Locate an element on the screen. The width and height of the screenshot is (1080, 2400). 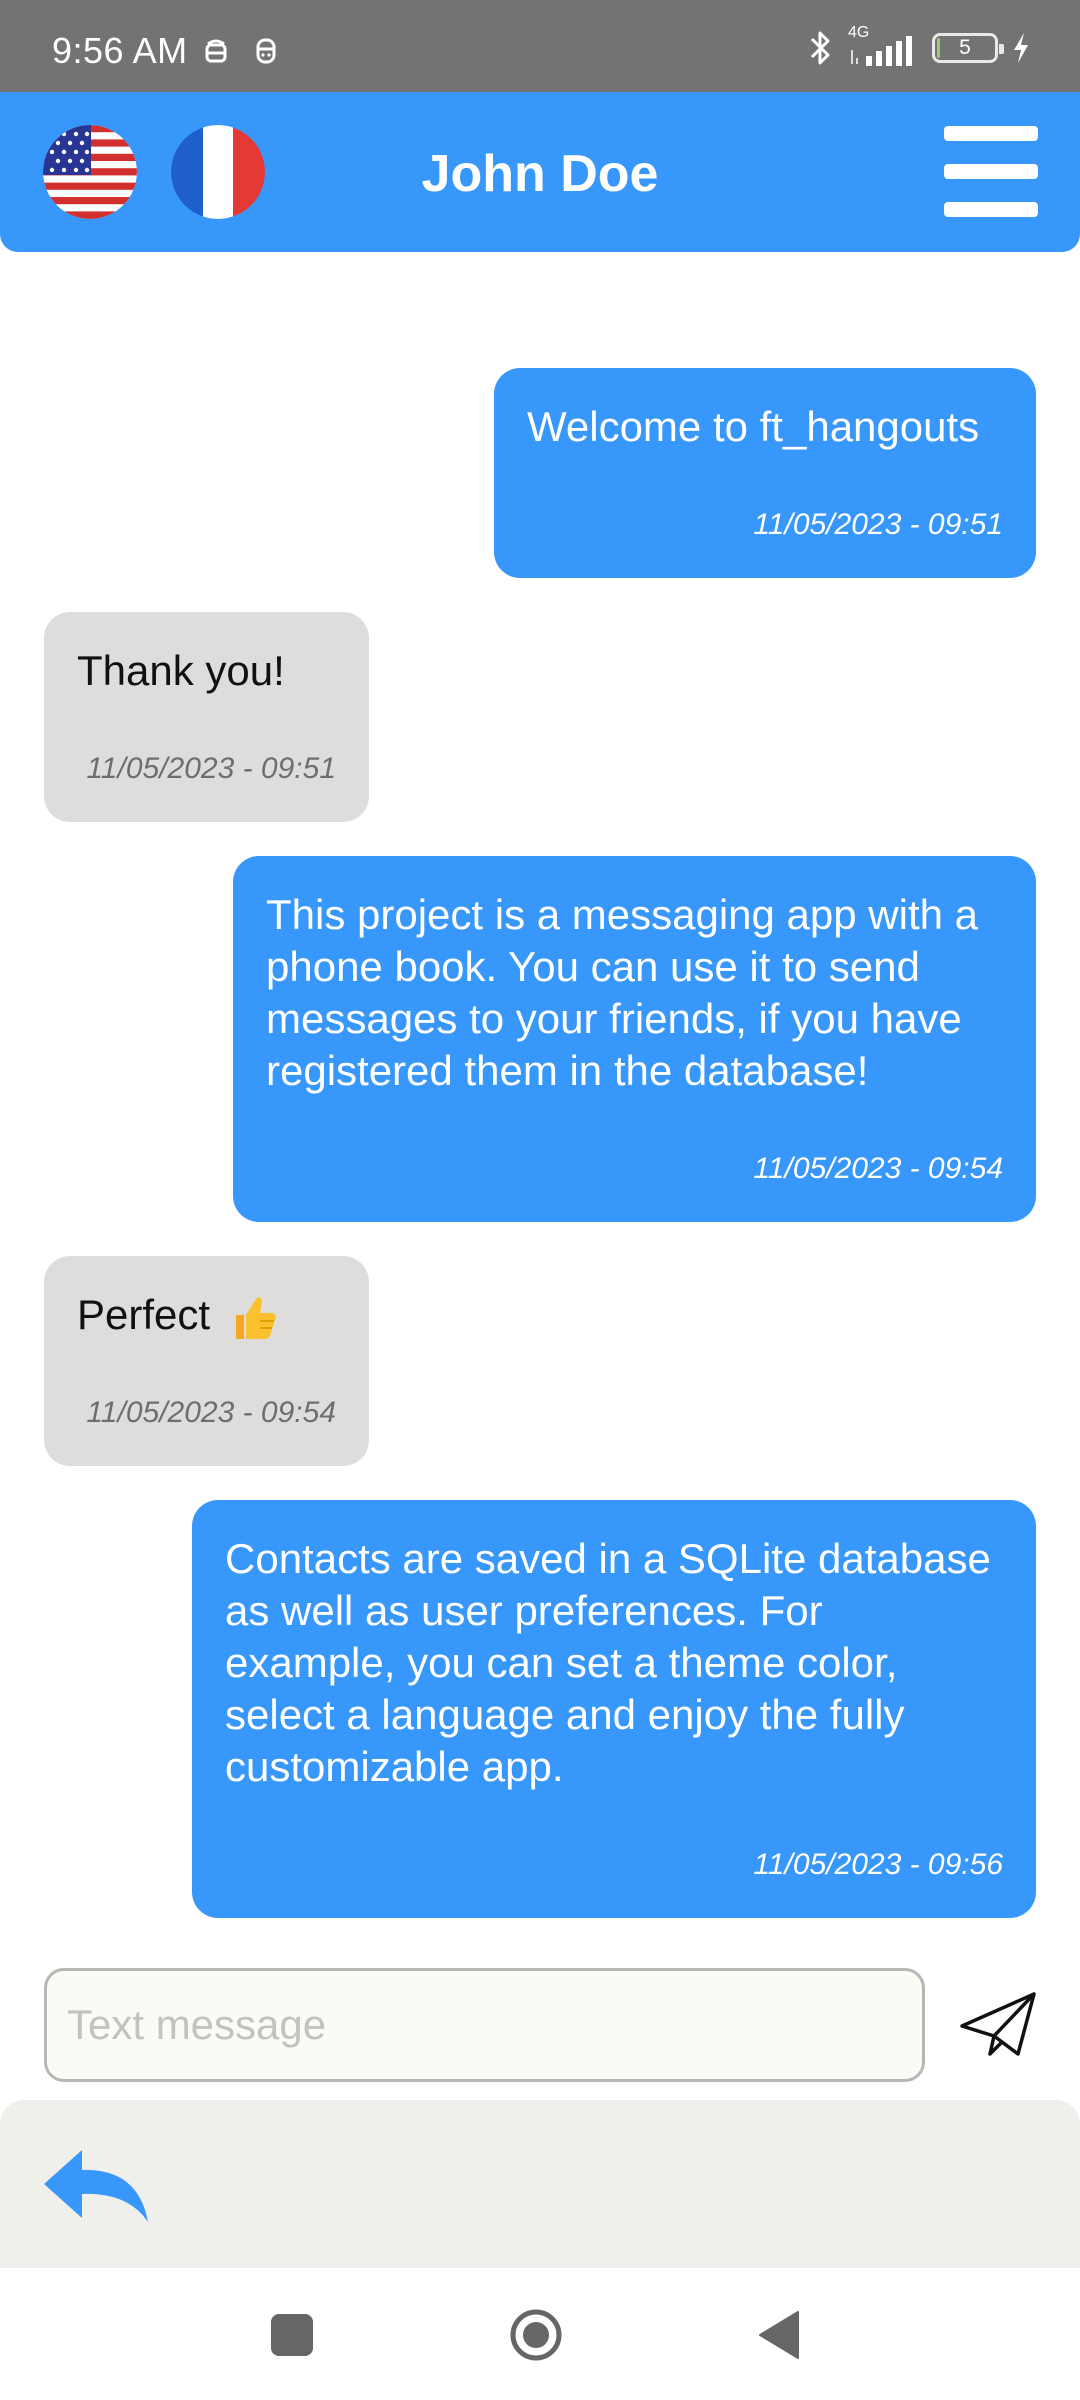
reply-back-icon is located at coordinates (96, 2186).